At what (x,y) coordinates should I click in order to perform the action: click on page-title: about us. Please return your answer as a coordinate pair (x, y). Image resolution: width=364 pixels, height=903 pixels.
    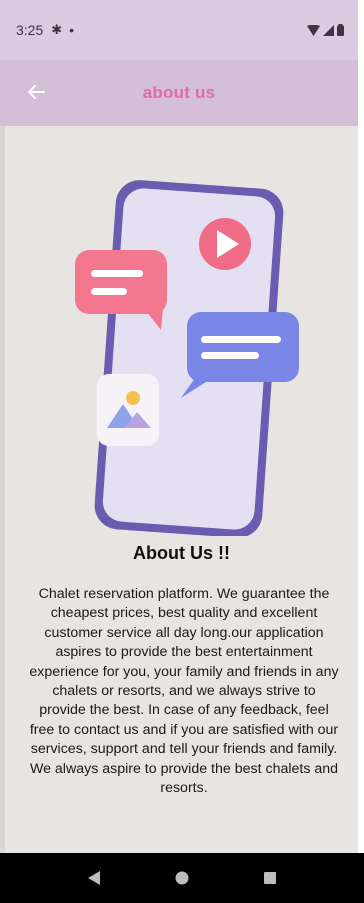
    Looking at the image, I should click on (179, 92).